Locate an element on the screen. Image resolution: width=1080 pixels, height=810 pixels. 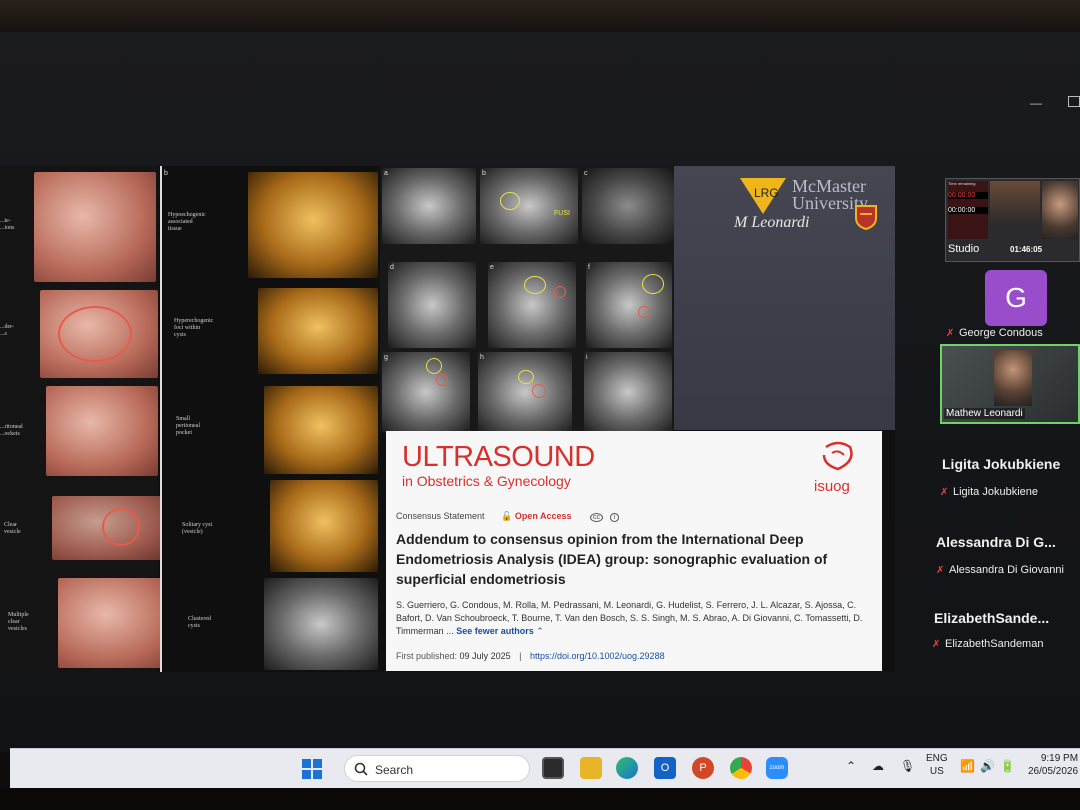
grid-letter-c: c is located at coordinates (586, 173).